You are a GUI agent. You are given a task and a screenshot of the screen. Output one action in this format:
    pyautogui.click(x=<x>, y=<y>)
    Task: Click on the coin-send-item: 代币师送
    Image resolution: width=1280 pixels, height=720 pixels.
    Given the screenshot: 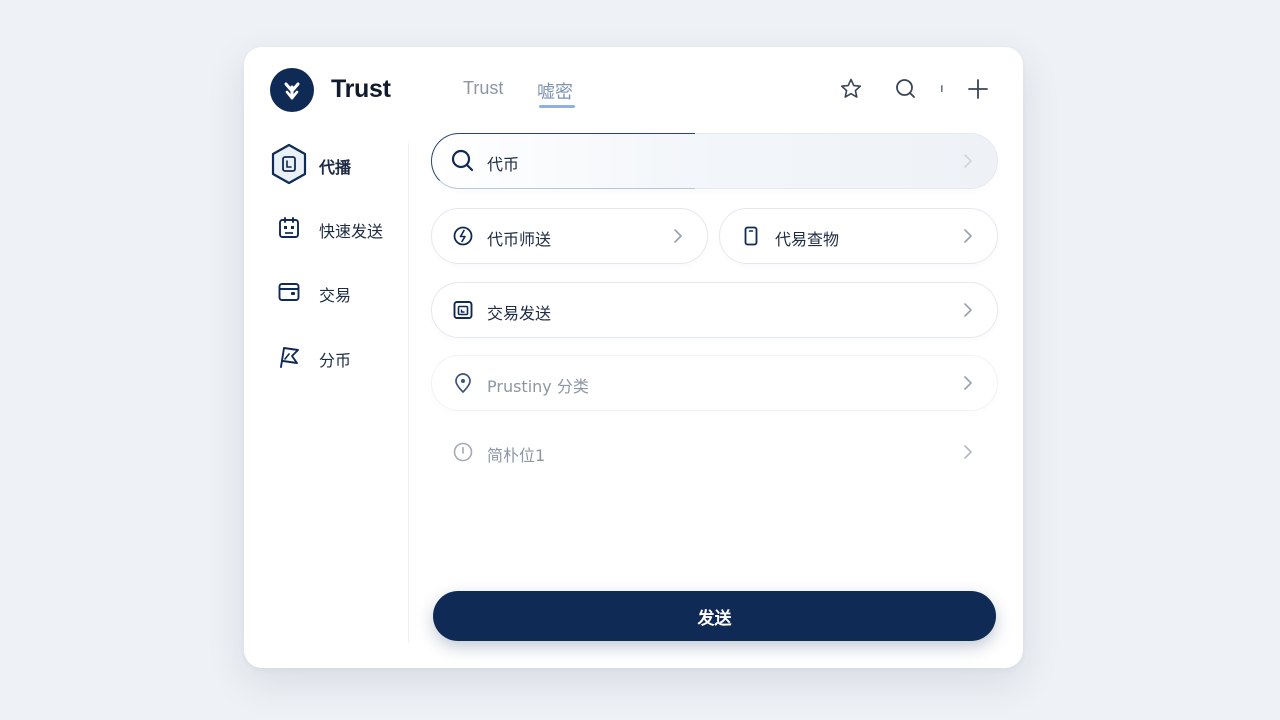 What is the action you would take?
    pyautogui.click(x=569, y=236)
    